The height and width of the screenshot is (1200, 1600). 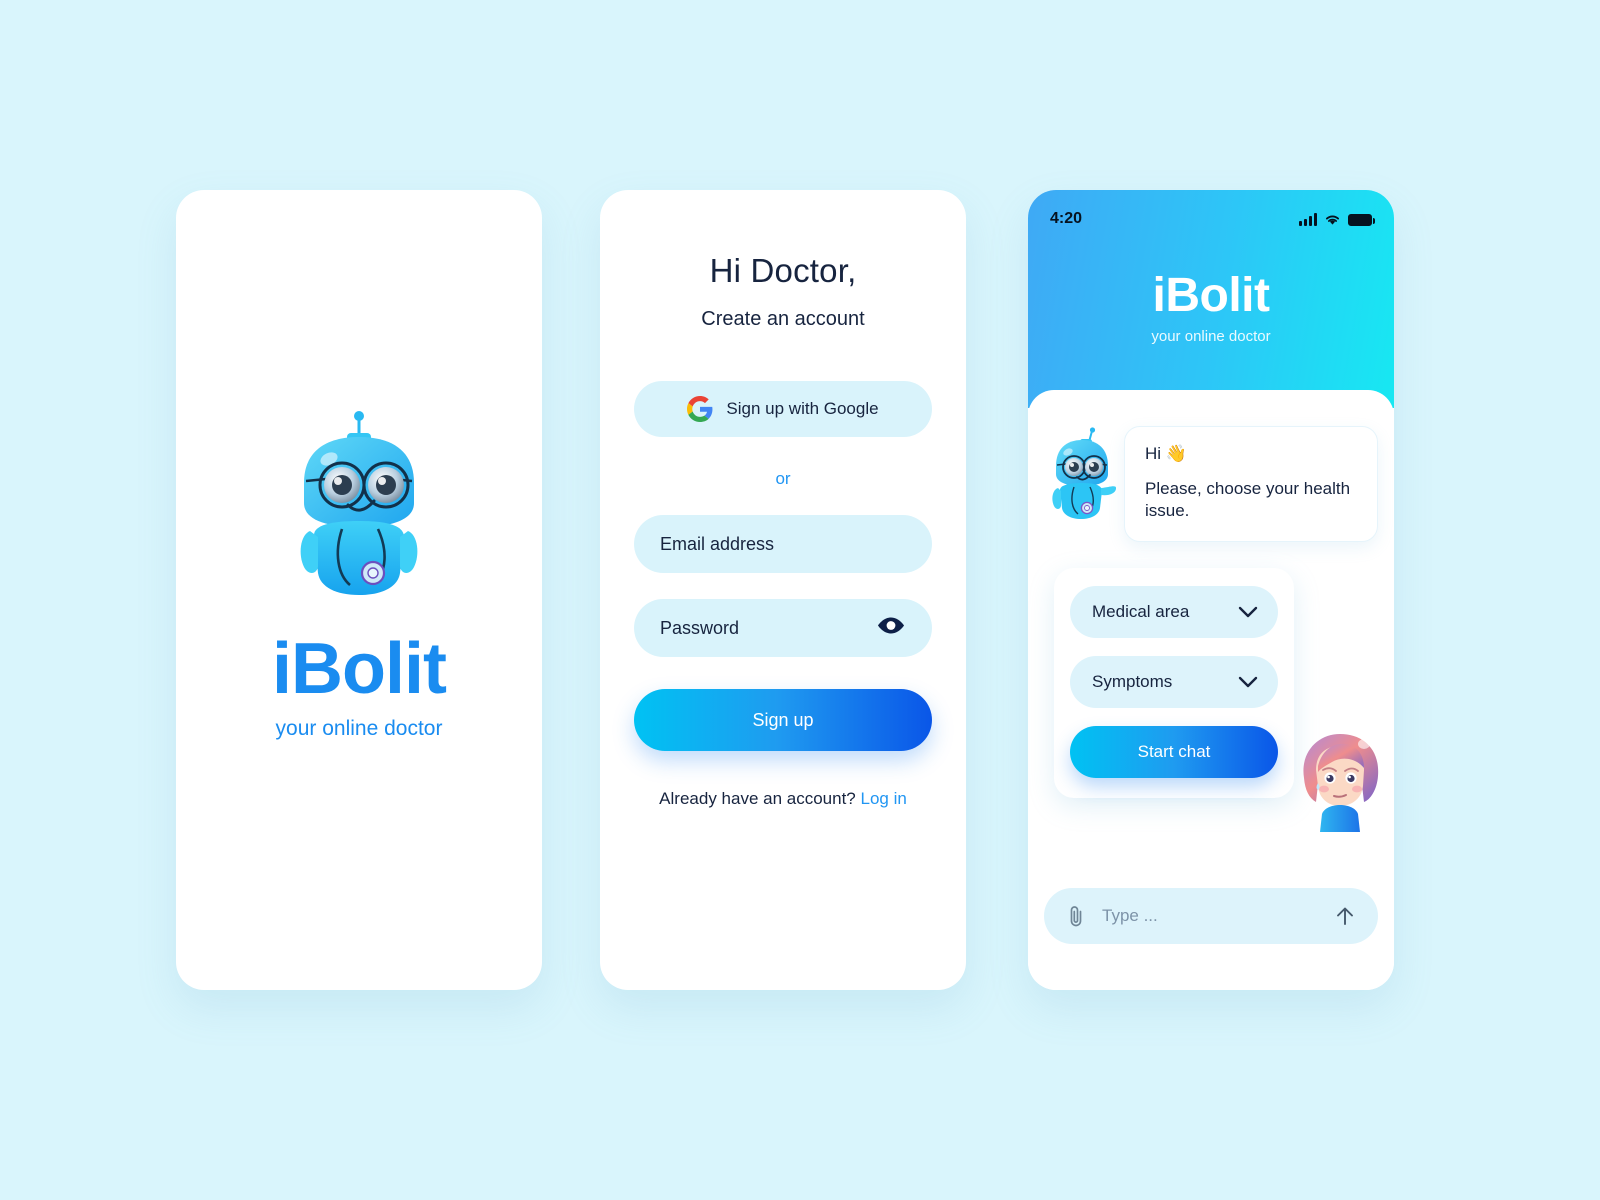 I want to click on bot-message-text: Please, choose your health issue., so click(x=1248, y=500).